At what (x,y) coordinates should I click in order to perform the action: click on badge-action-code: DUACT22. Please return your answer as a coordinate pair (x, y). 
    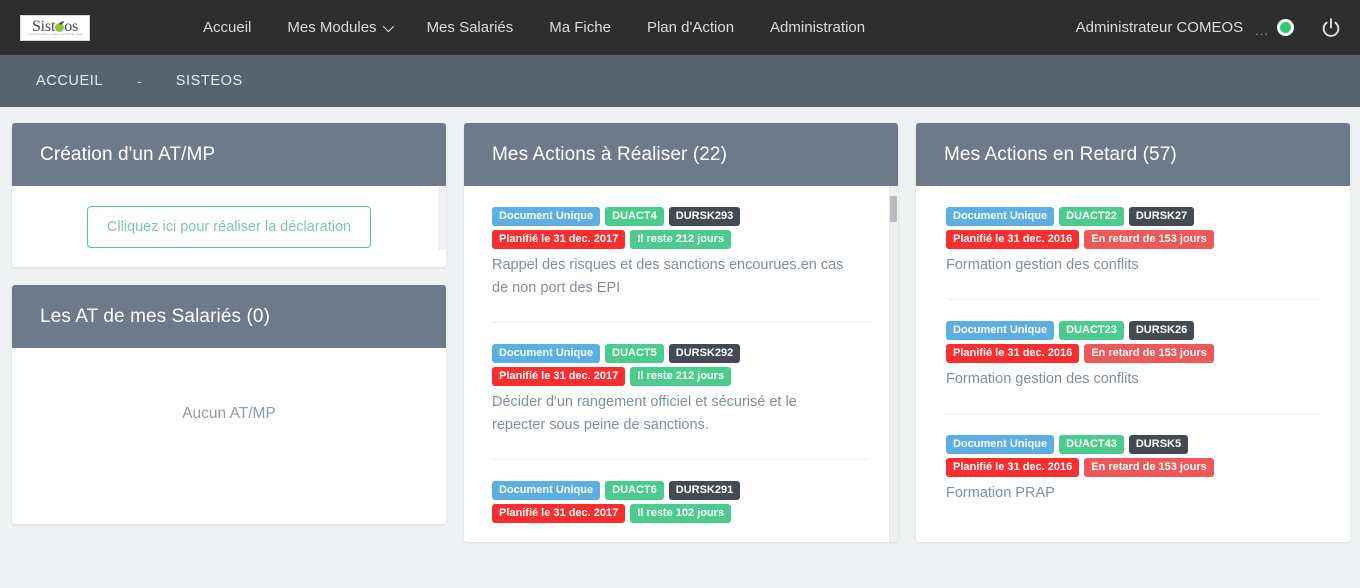
    Looking at the image, I should click on (1091, 216).